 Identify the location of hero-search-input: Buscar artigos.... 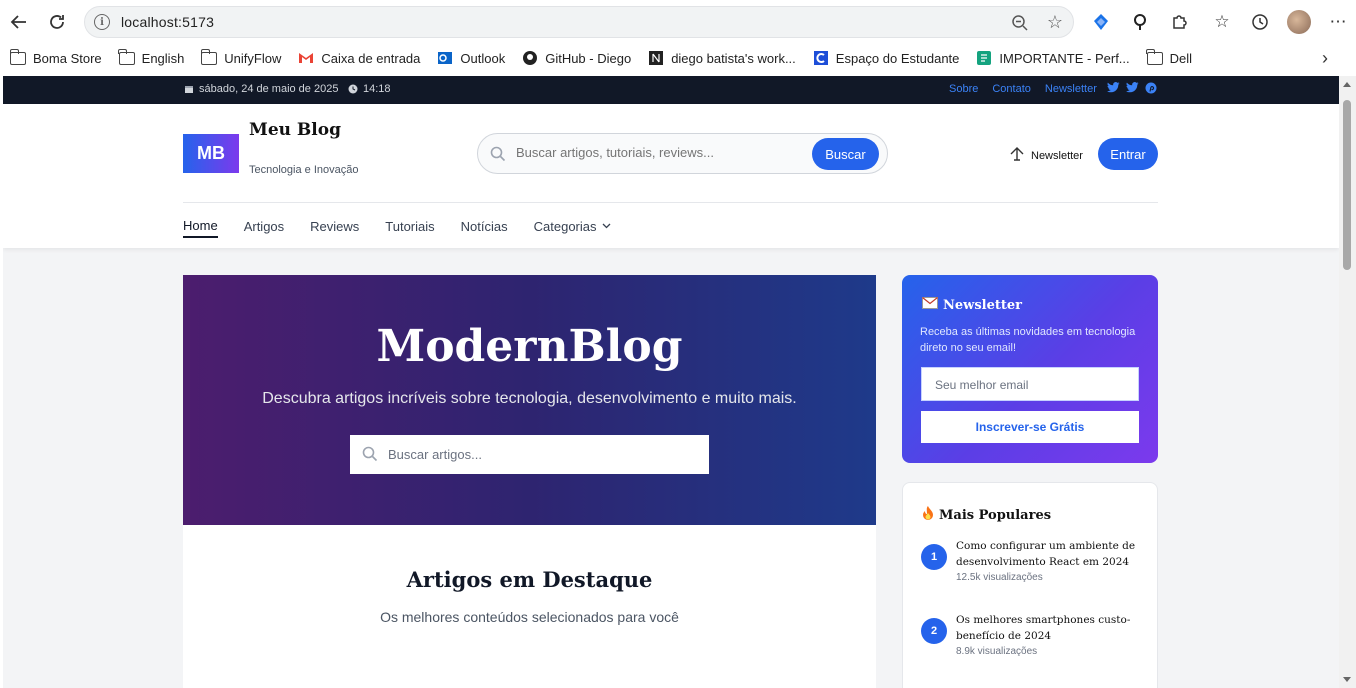
(529, 454).